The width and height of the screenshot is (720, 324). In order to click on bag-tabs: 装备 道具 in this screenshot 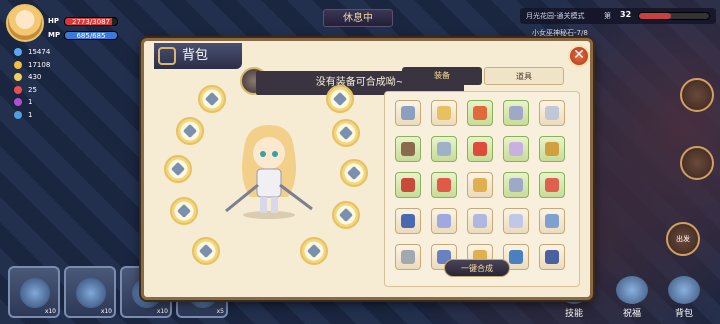, I will do `click(482, 76)`.